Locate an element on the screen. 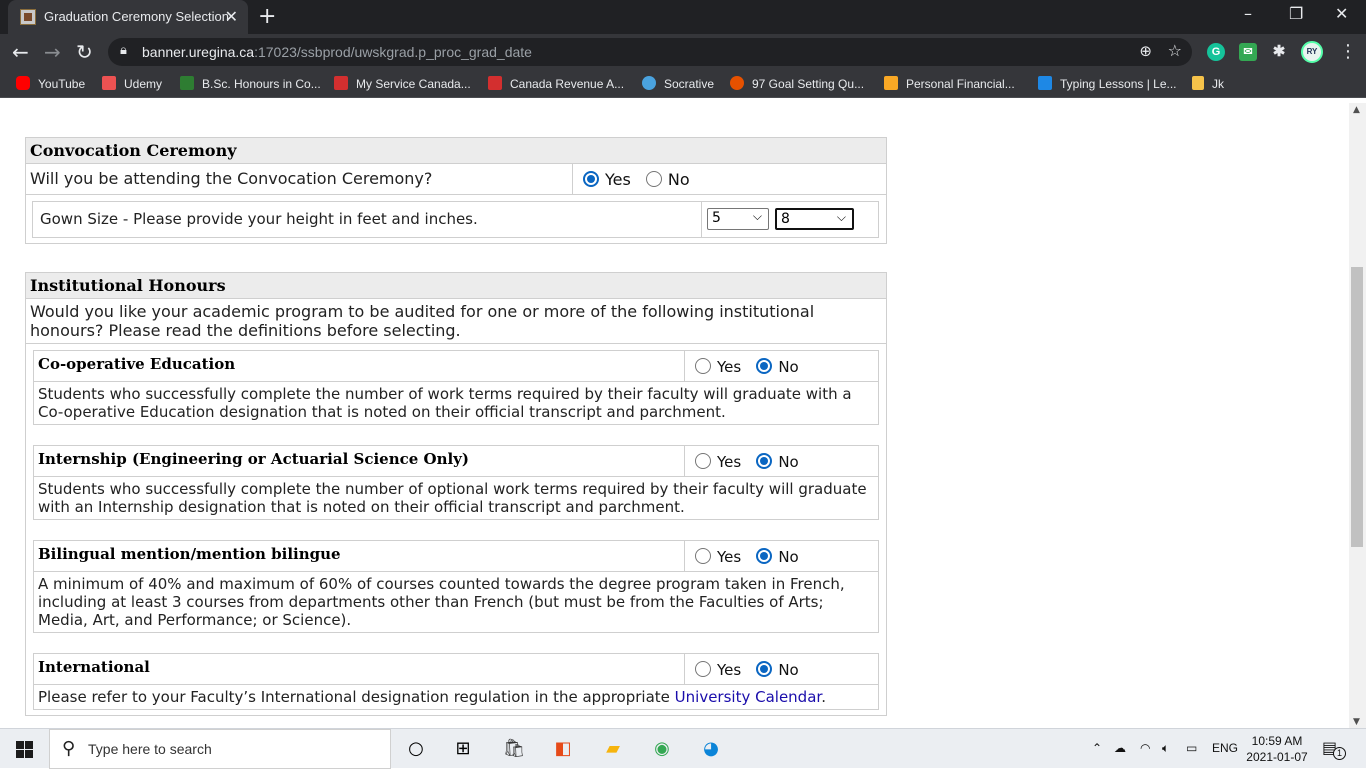 The image size is (1366, 769). typing-icon is located at coordinates (1045, 83).